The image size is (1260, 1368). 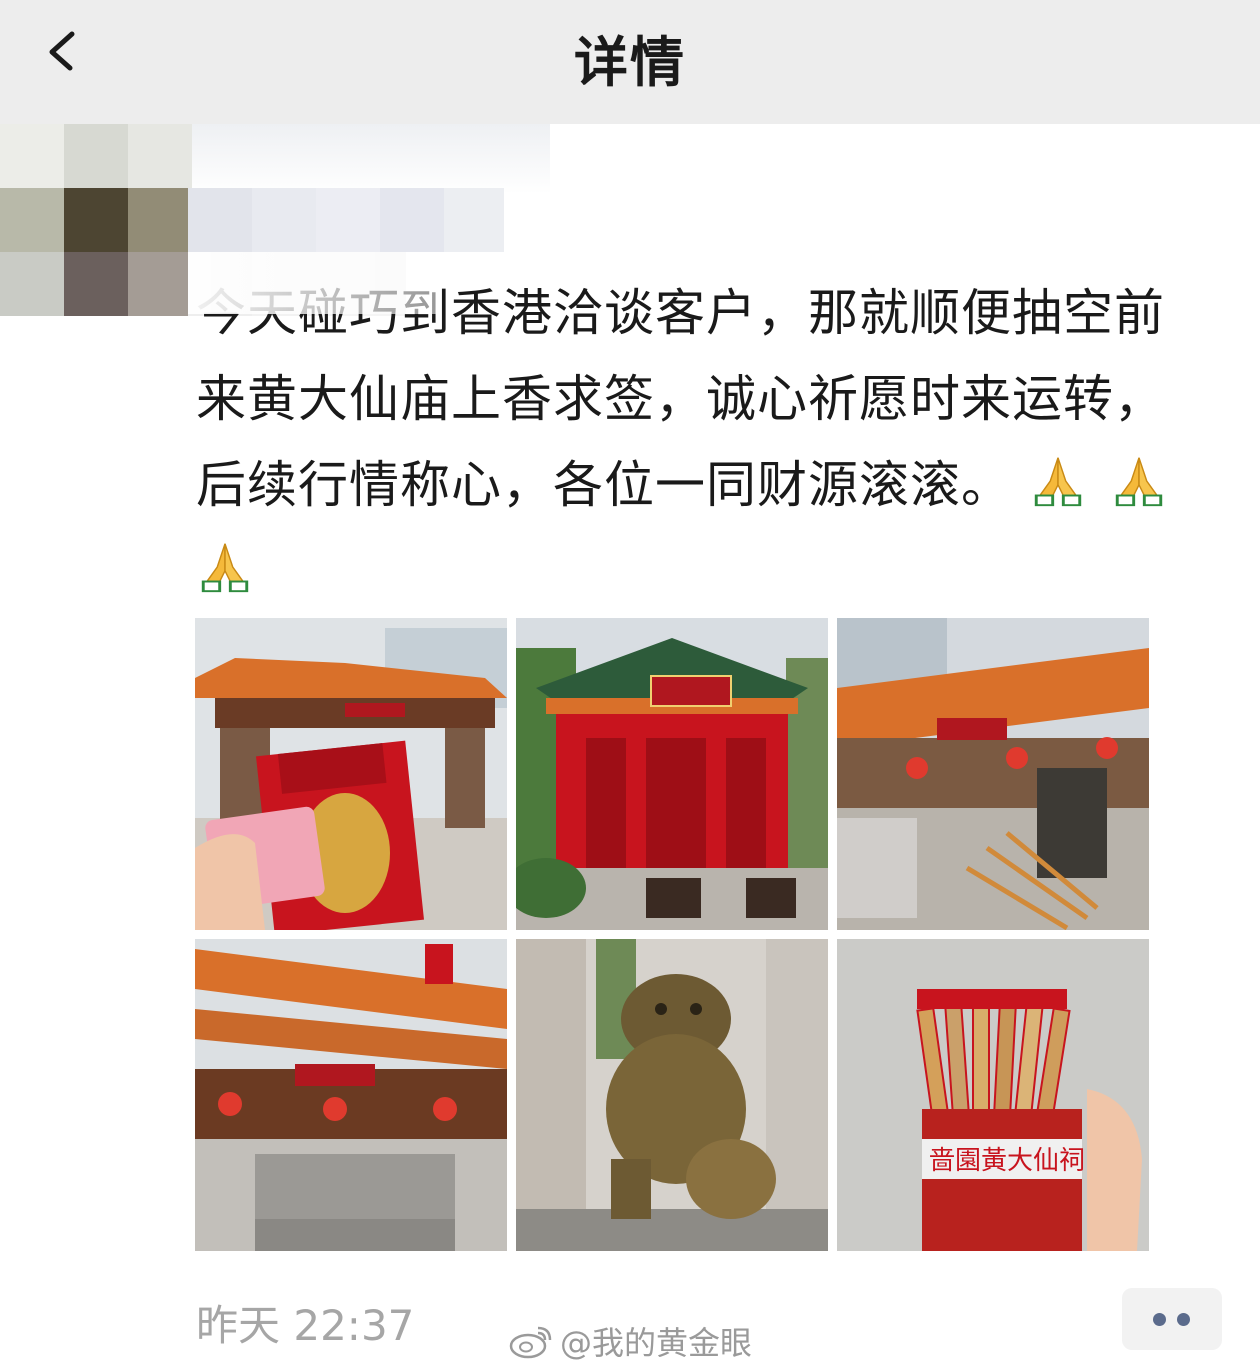 I want to click on post-emoji-line, so click(x=711, y=571).